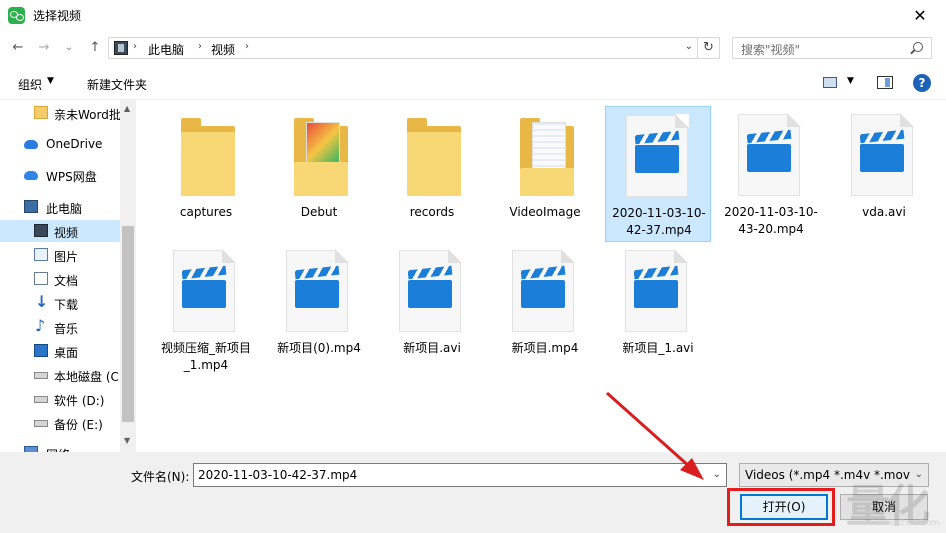  I want to click on video-item: 新项目(0).mp4, so click(319, 310).